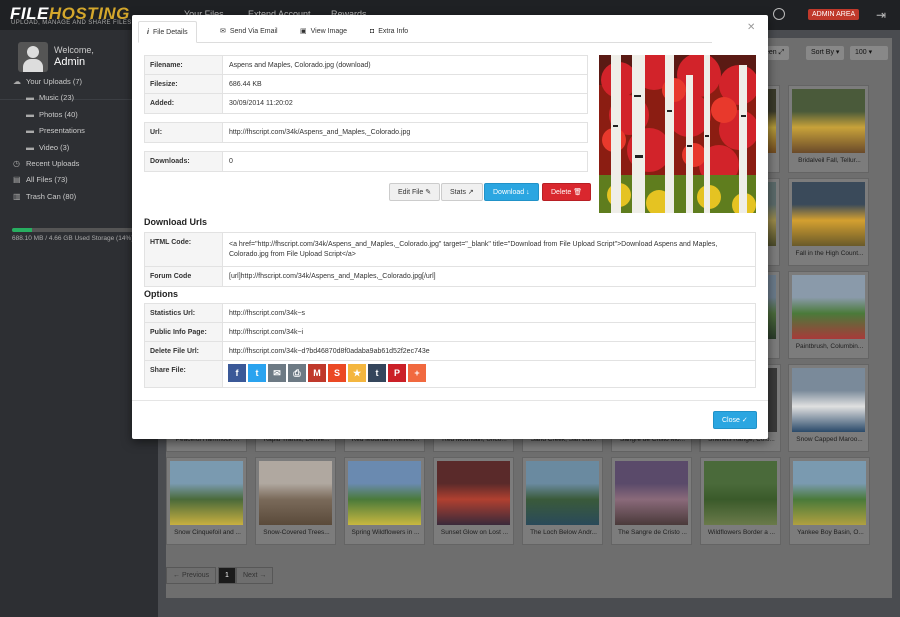 This screenshot has height=617, width=900. What do you see at coordinates (462, 192) in the screenshot?
I see `stats-button: Stats ↗` at bounding box center [462, 192].